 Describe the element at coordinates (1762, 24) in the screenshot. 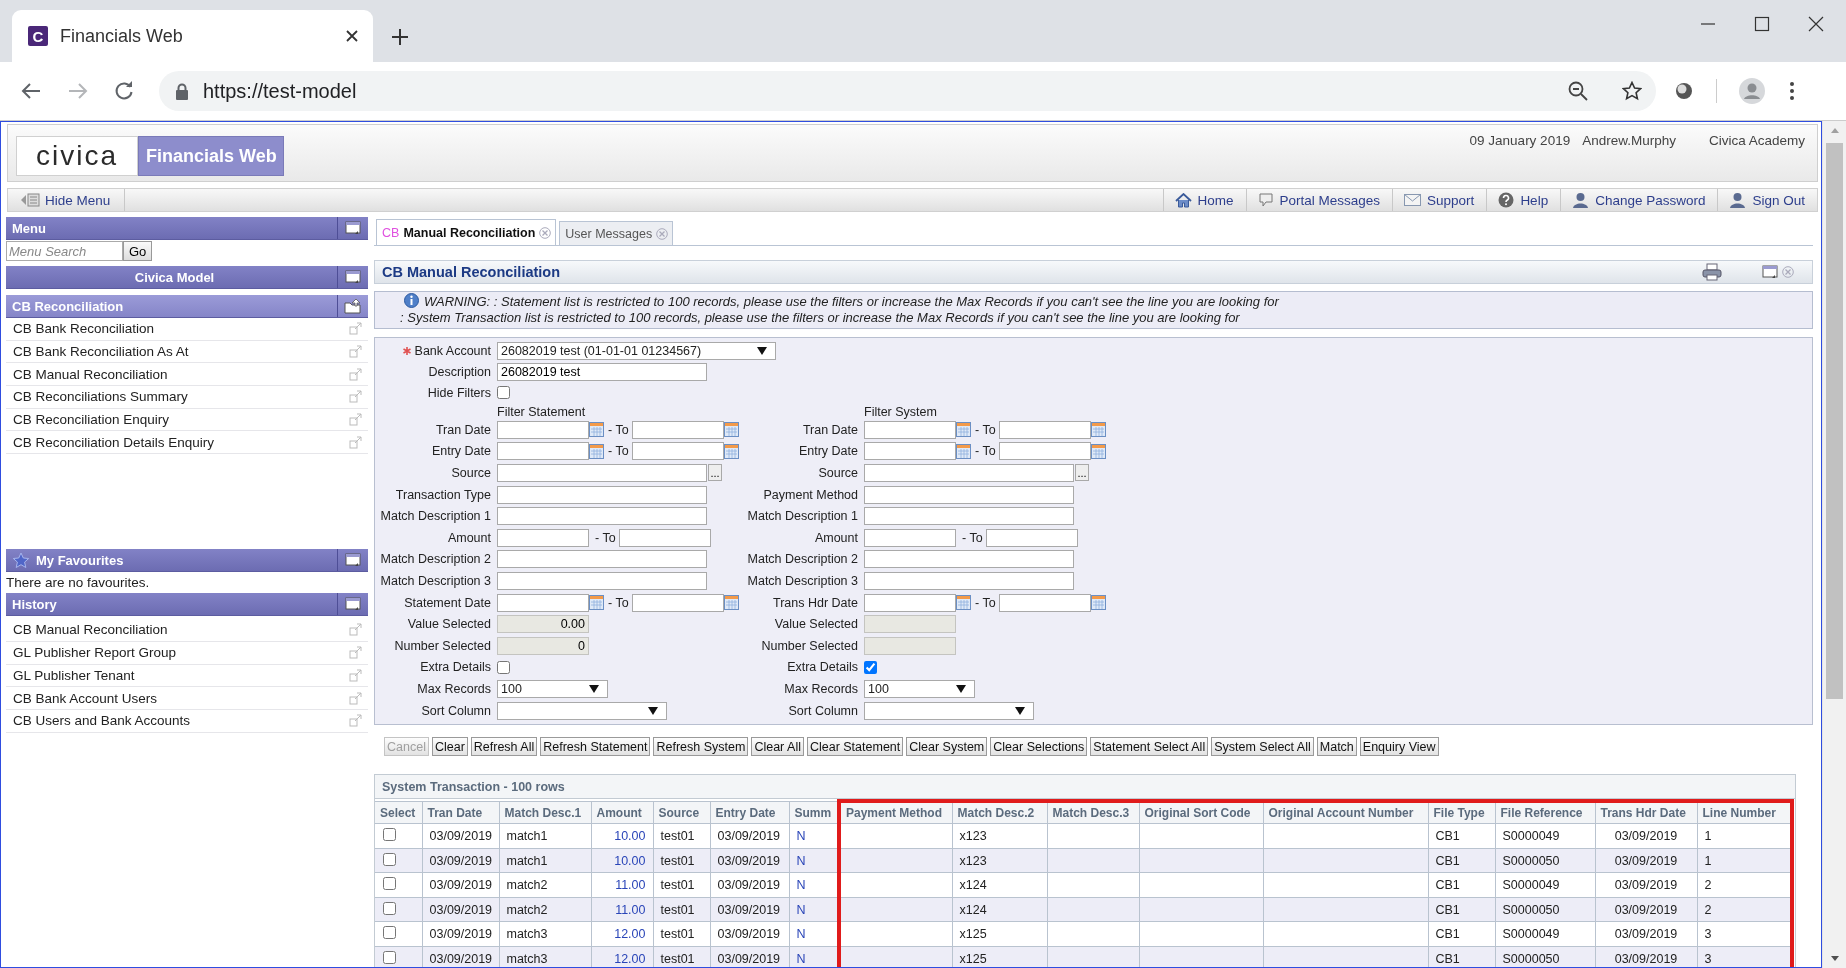

I see `maximize-icon` at that location.